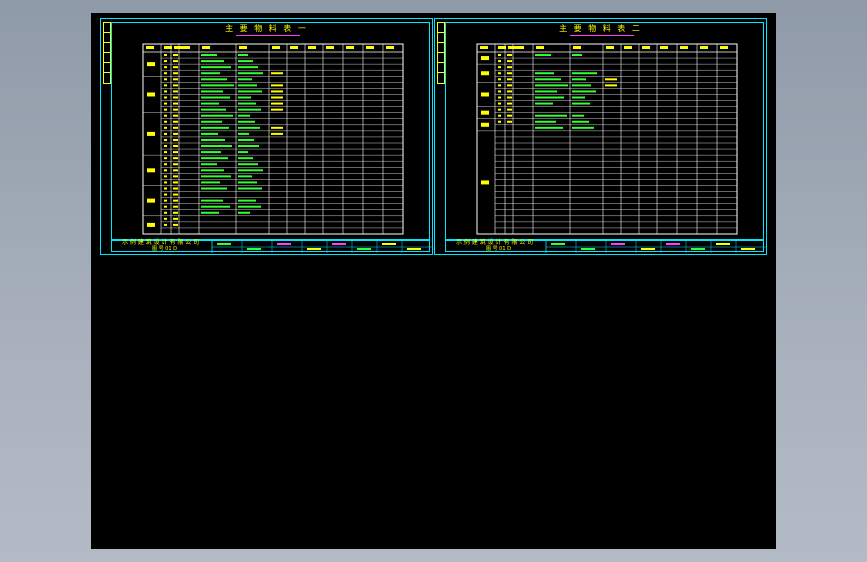 The width and height of the screenshot is (867, 562). I want to click on title-block: 示 例 建 筑 设 计 有 限 公 司 图 号 01 D, so click(272, 246).